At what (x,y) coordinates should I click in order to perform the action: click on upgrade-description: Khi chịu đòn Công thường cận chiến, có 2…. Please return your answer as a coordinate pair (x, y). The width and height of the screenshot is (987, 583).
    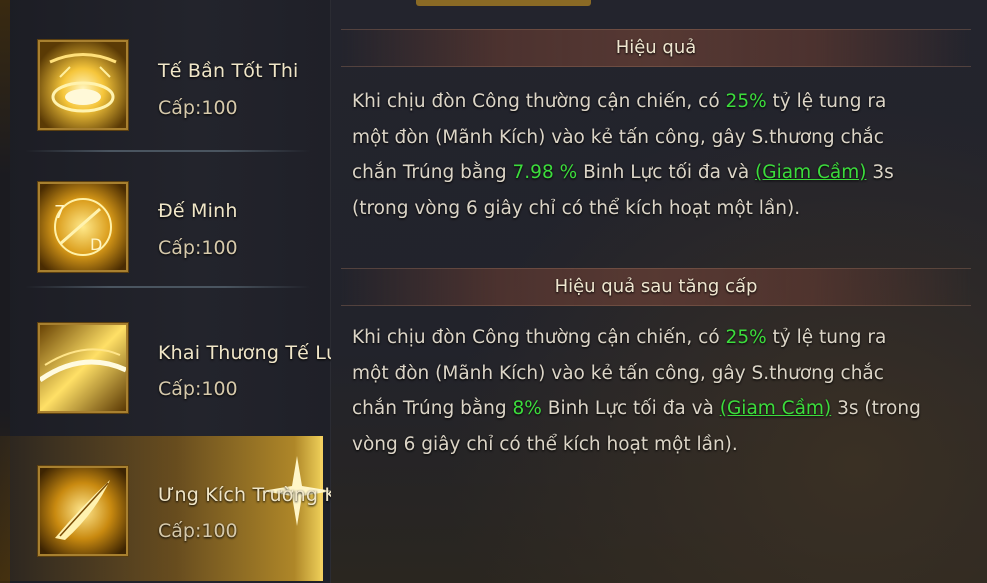
    Looking at the image, I should click on (636, 391).